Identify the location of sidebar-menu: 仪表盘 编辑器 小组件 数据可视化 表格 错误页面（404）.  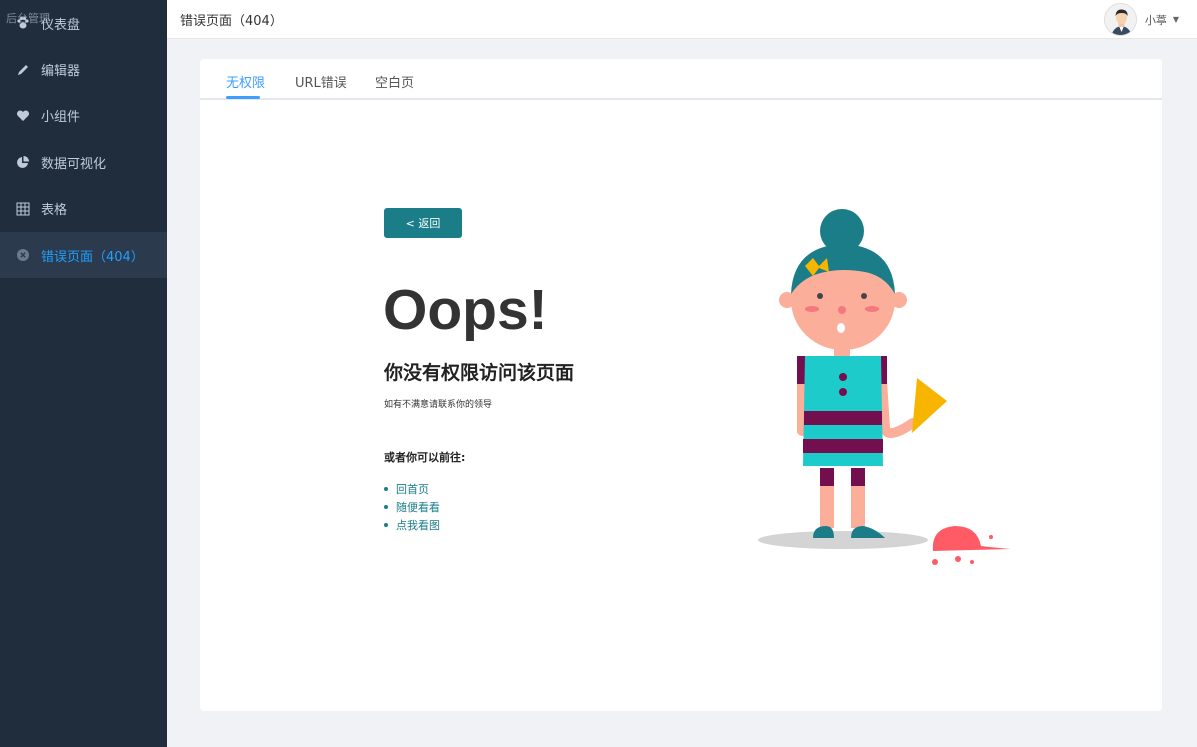
(83, 139).